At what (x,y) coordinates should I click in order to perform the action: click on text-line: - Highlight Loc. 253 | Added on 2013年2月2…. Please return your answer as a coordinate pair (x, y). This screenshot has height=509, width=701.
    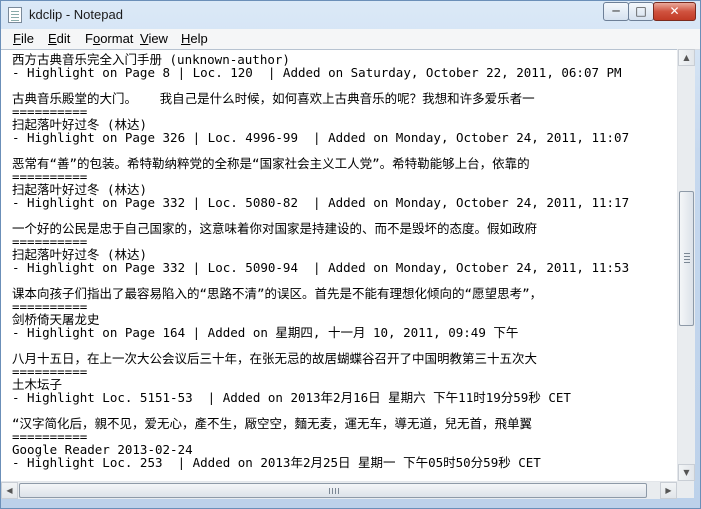
    Looking at the image, I should click on (276, 462).